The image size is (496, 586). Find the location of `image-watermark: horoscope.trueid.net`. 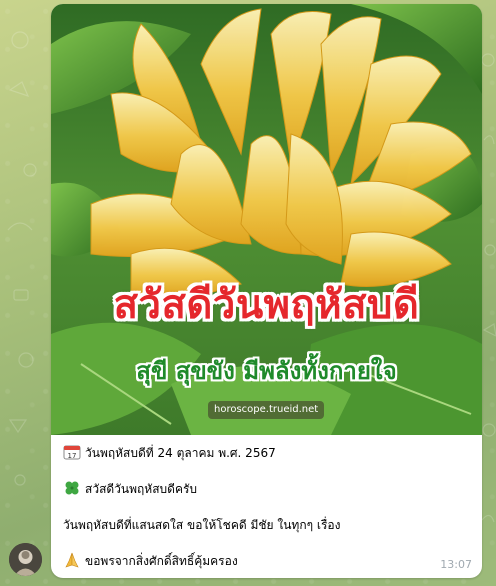

image-watermark: horoscope.trueid.net is located at coordinates (266, 410).